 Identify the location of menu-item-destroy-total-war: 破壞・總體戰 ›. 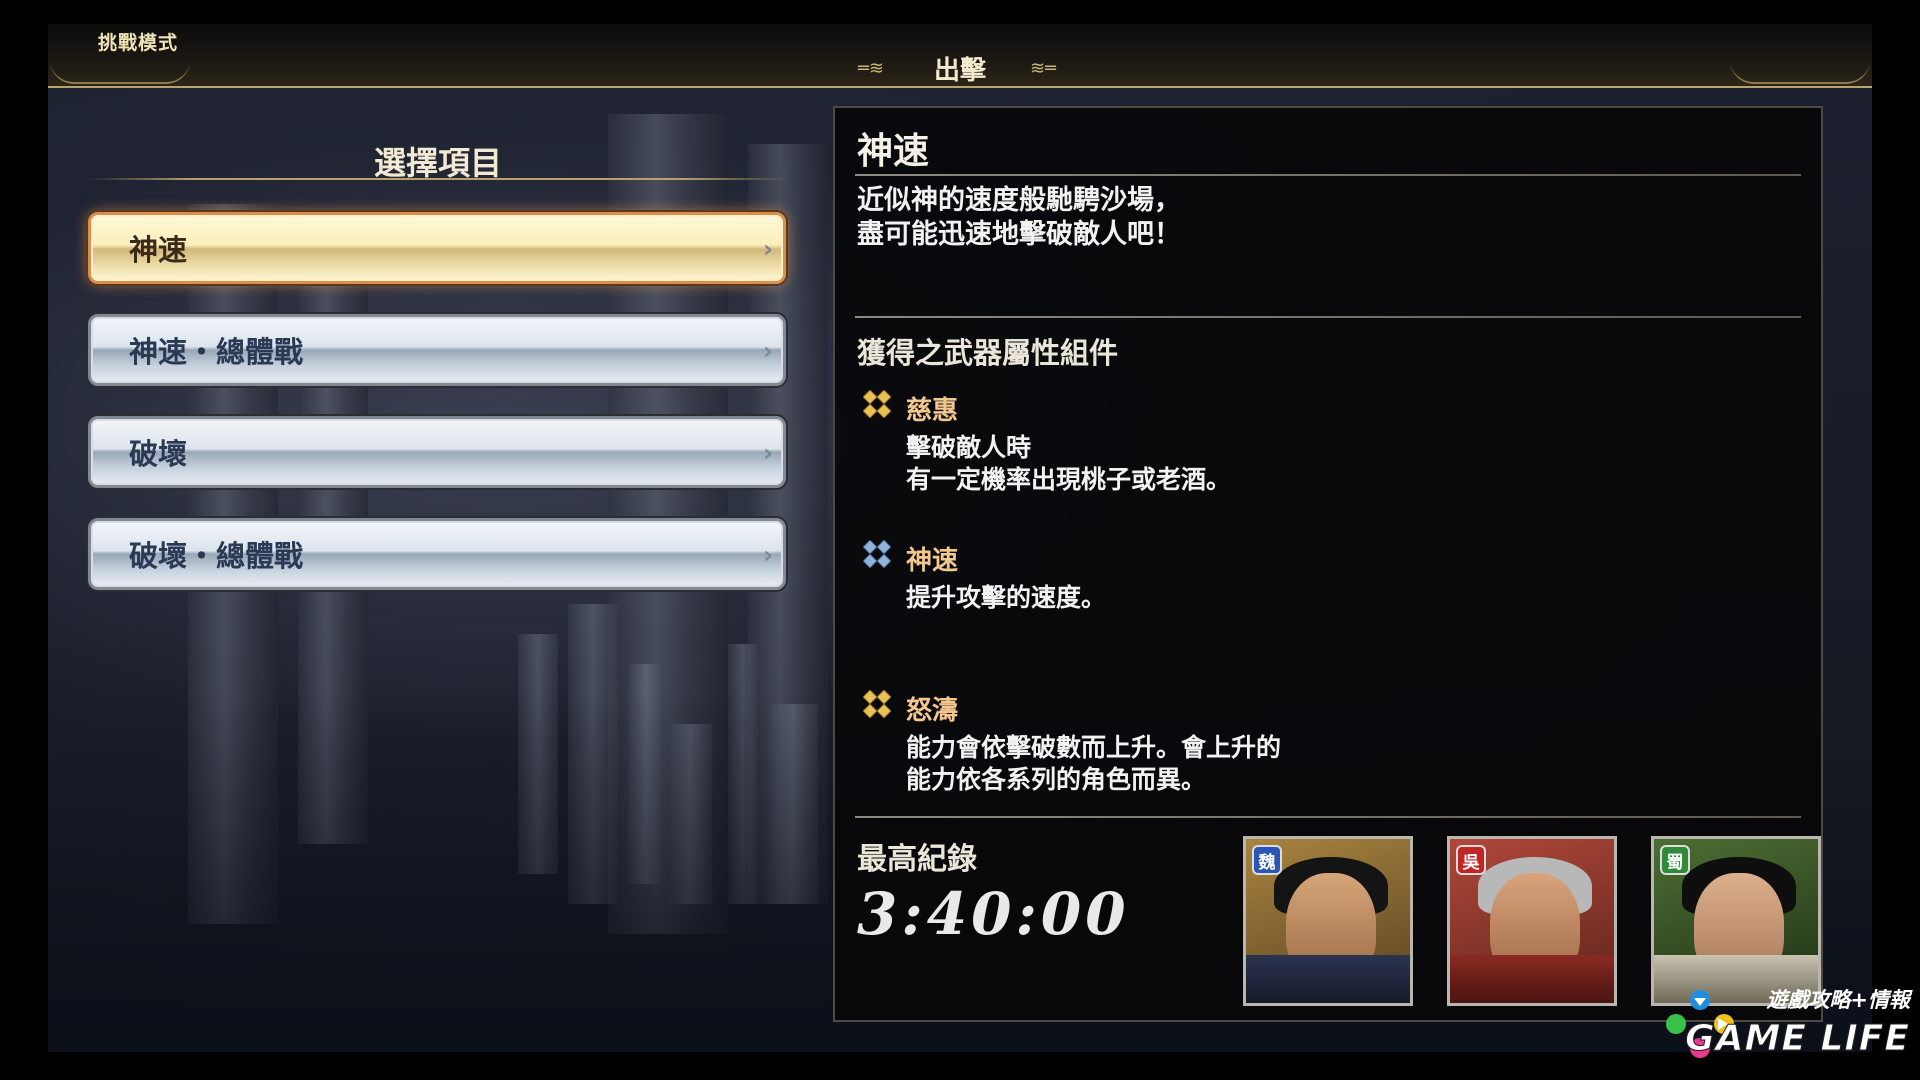
(437, 554).